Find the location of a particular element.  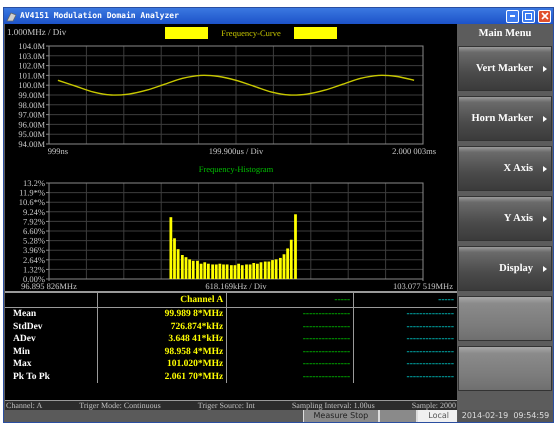

y-tick-label: 11.9*% is located at coordinates (32, 193).